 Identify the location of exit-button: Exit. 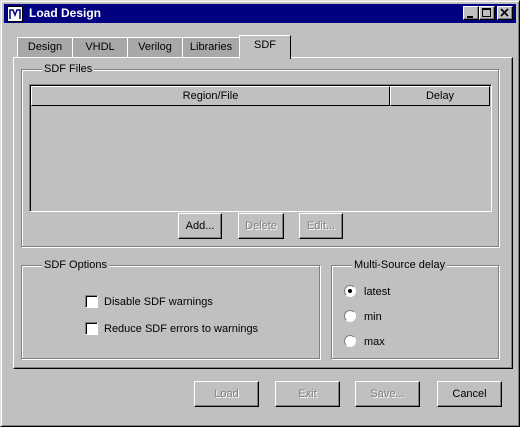
(307, 394).